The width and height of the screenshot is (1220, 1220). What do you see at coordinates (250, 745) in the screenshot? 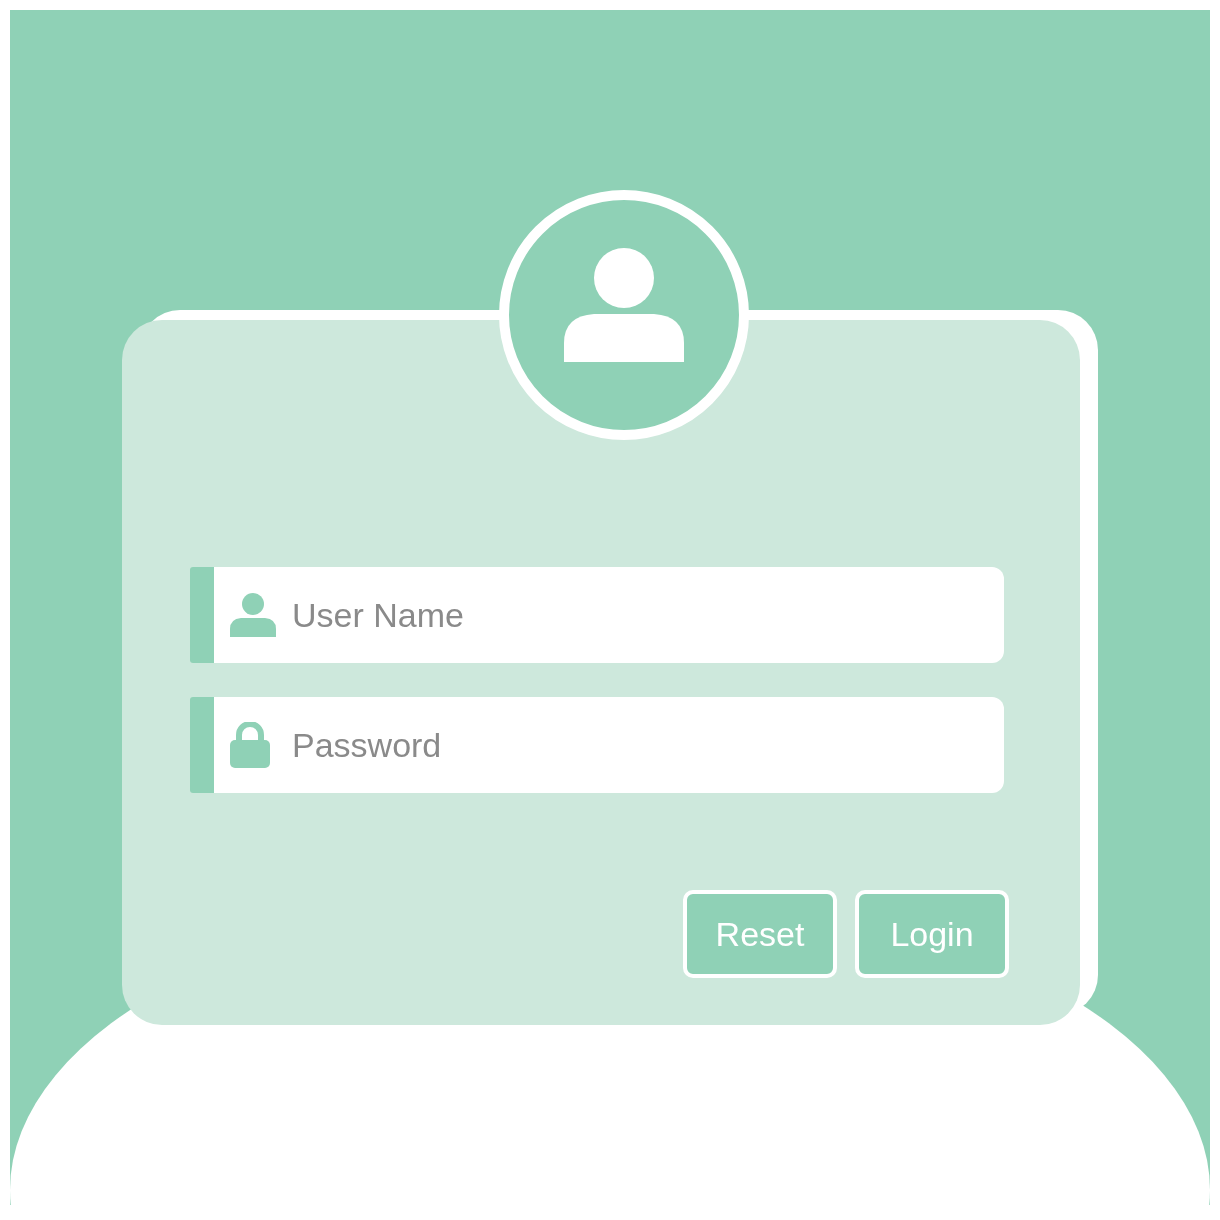
I see `lock-icon` at bounding box center [250, 745].